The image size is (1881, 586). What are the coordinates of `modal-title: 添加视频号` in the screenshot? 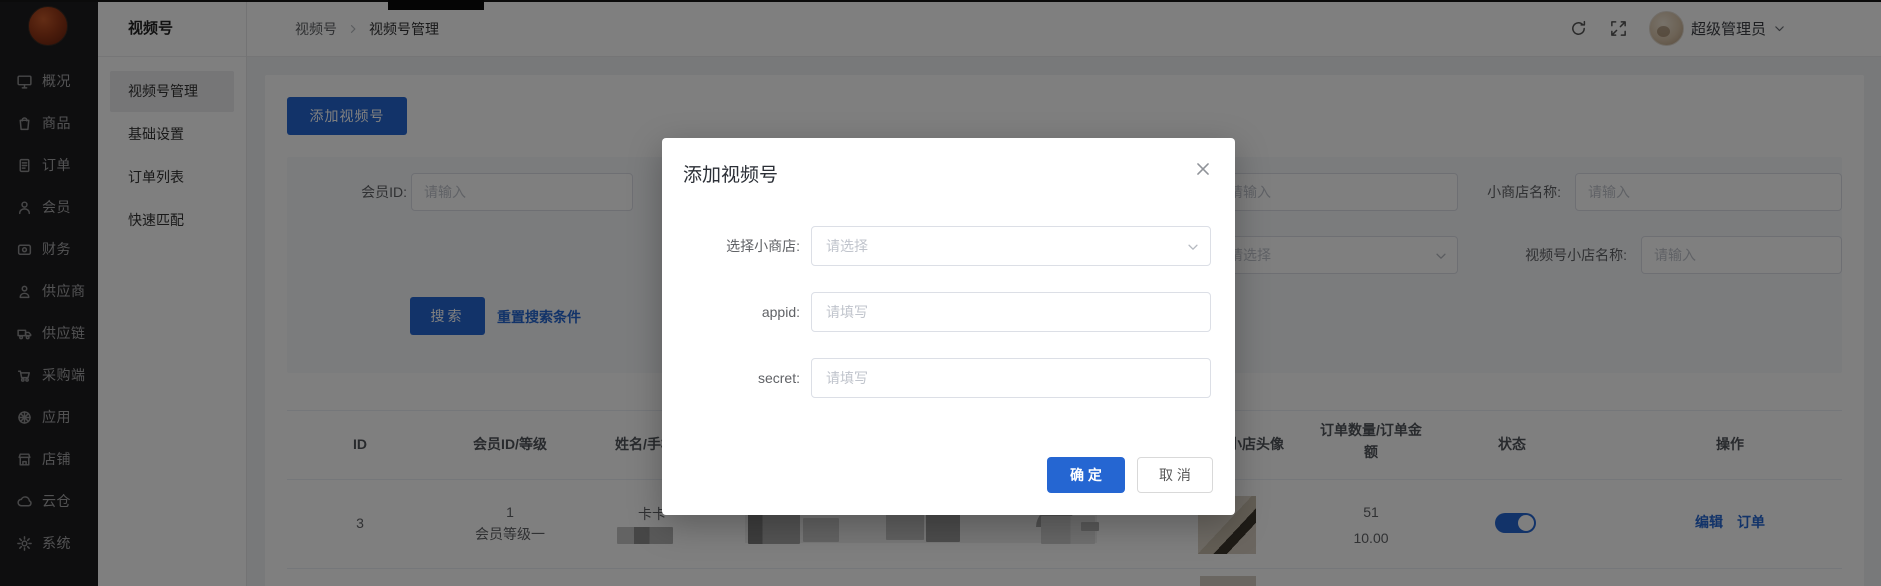 It's located at (731, 175).